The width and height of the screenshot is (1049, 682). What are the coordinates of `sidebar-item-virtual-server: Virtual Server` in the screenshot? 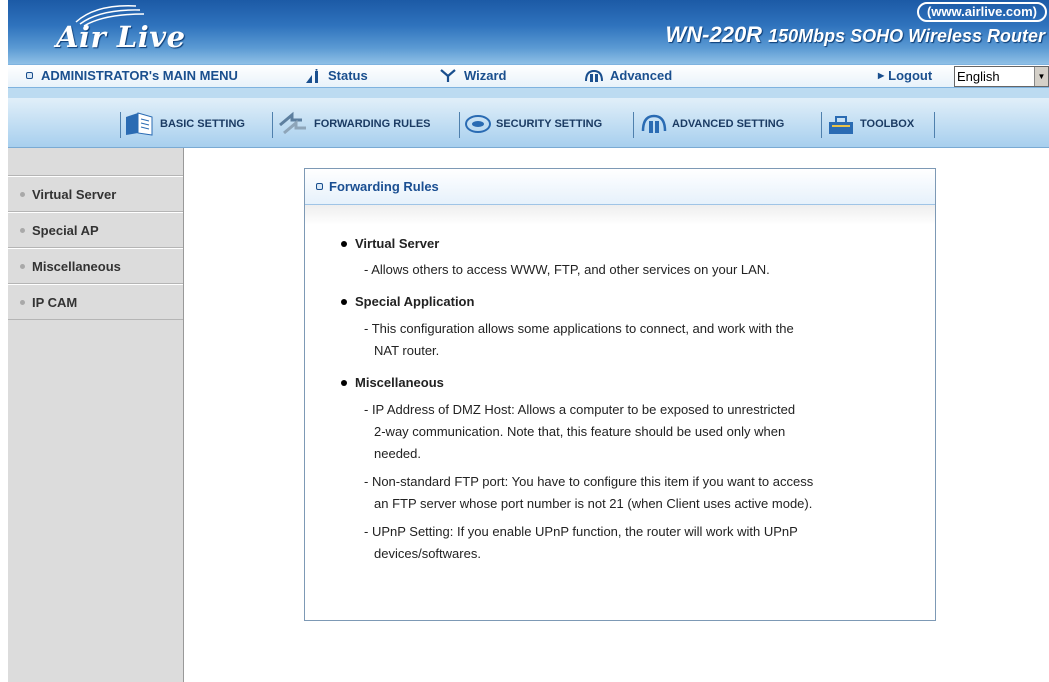 It's located at (95, 194).